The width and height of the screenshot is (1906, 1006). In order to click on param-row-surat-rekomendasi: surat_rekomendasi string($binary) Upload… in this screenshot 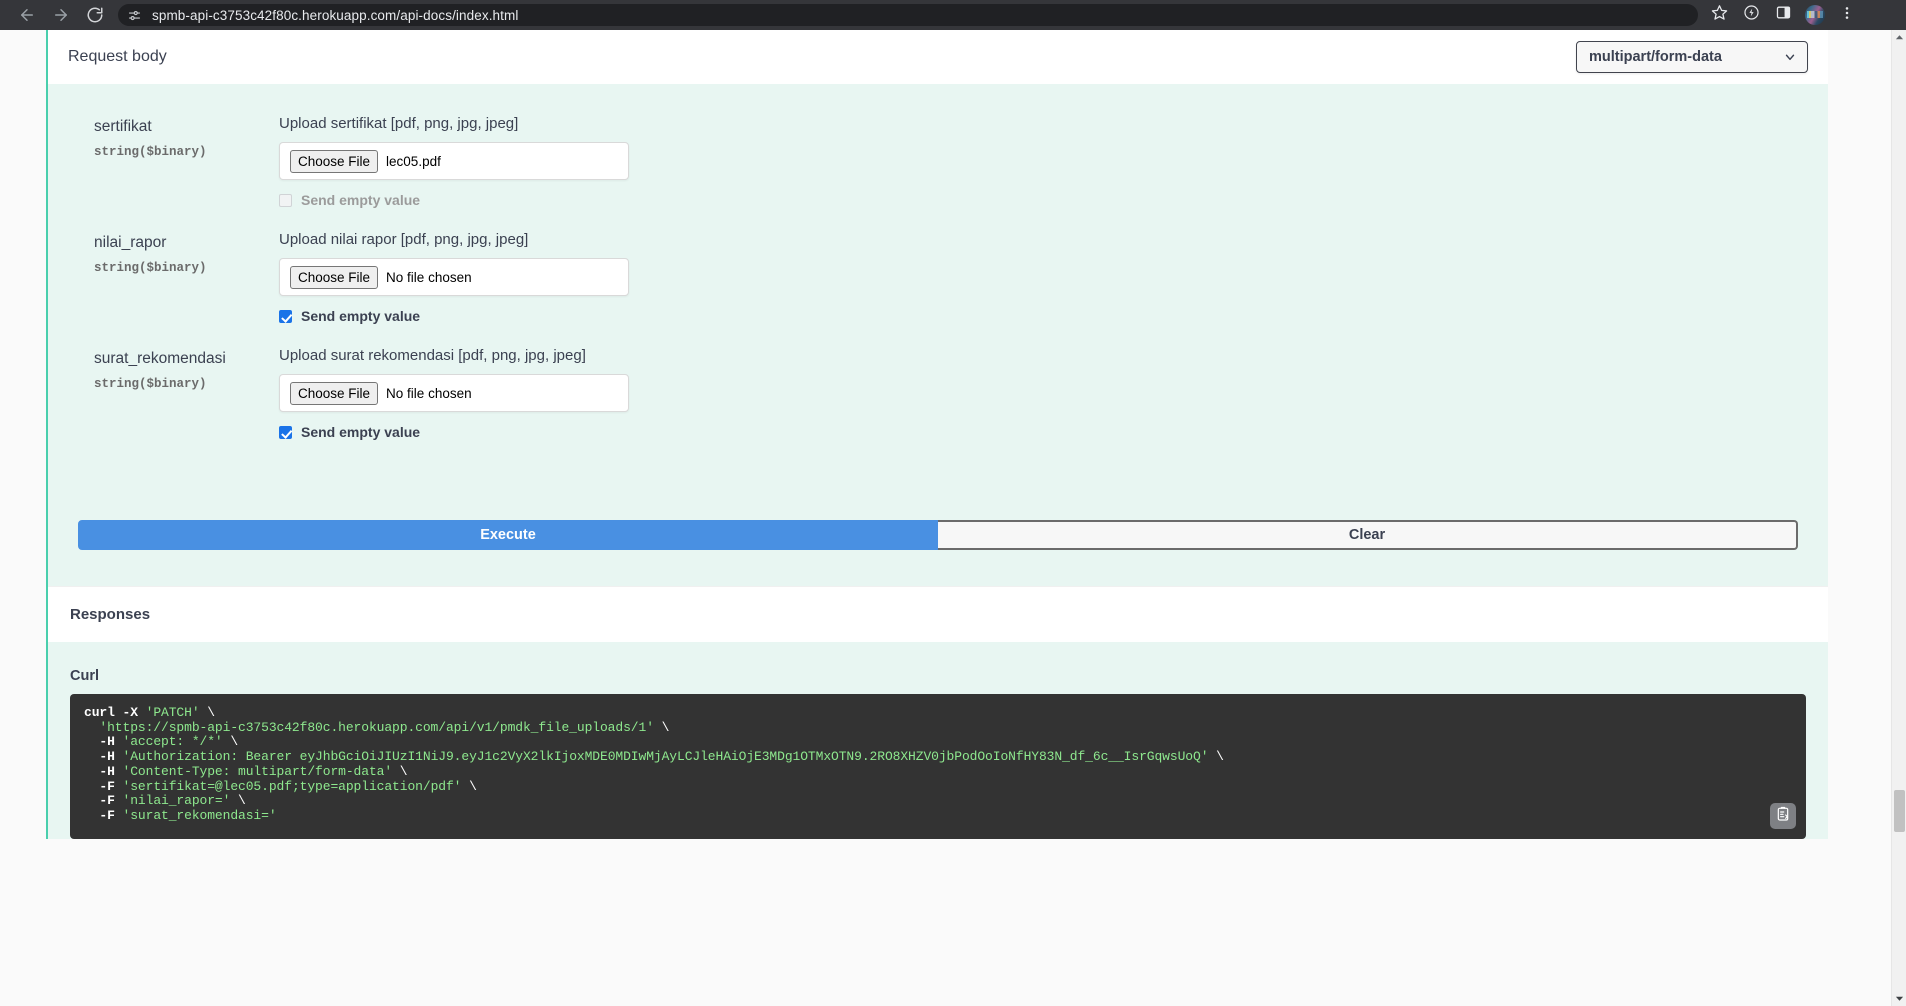, I will do `click(938, 403)`.